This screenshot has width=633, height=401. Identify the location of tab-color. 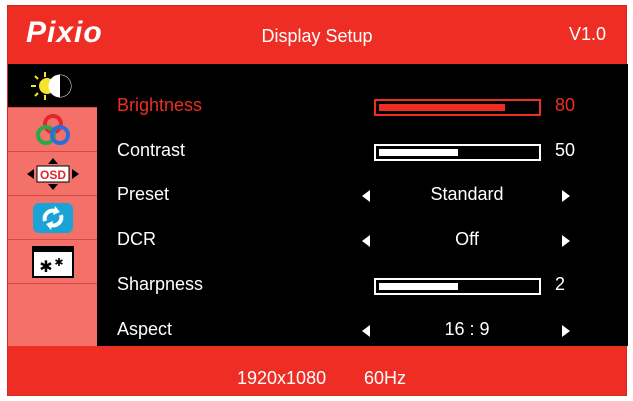
(52, 130).